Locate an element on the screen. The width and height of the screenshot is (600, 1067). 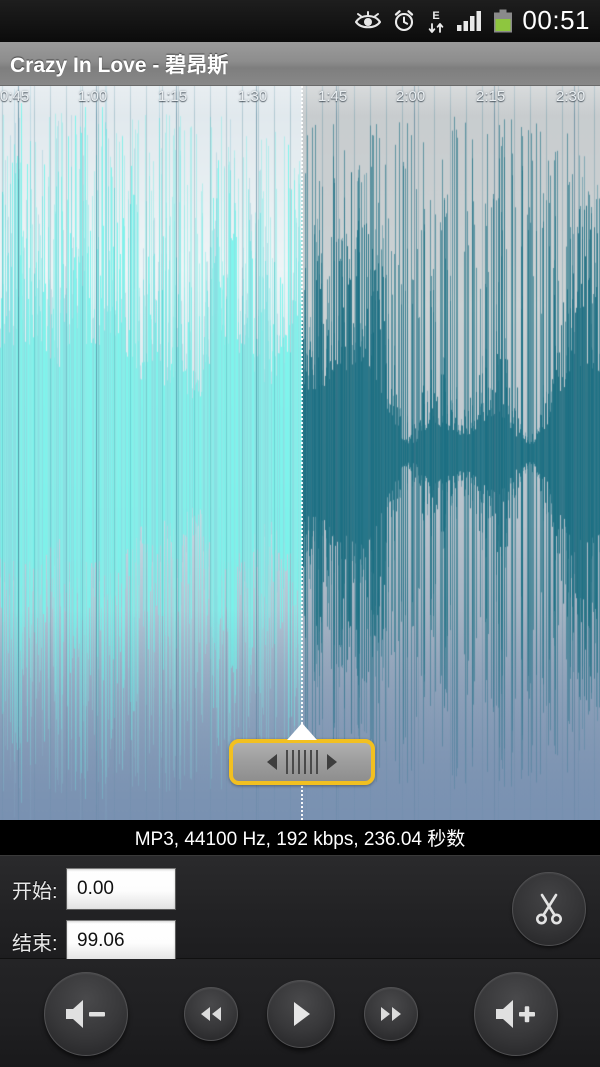
speaker-minus-icon is located at coordinates (85, 1014).